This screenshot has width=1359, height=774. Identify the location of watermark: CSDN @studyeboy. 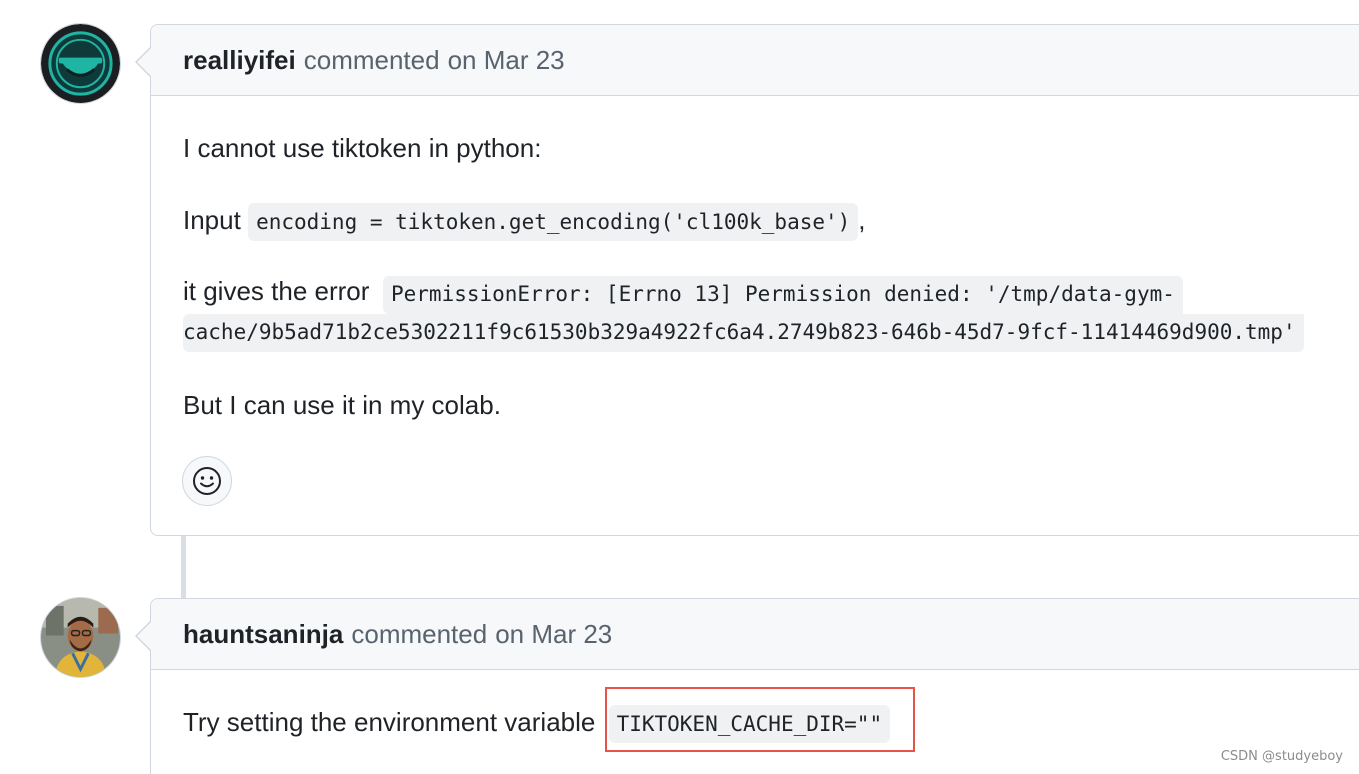
(1281, 756).